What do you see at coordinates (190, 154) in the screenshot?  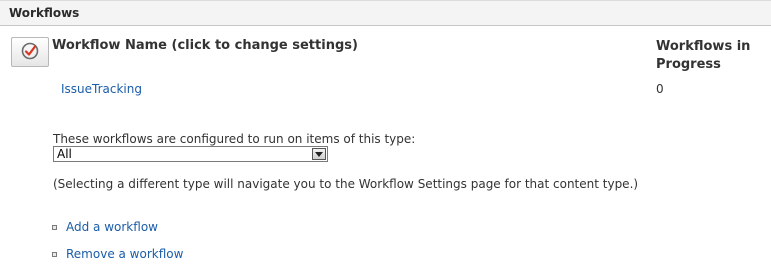 I see `content-type-select: All` at bounding box center [190, 154].